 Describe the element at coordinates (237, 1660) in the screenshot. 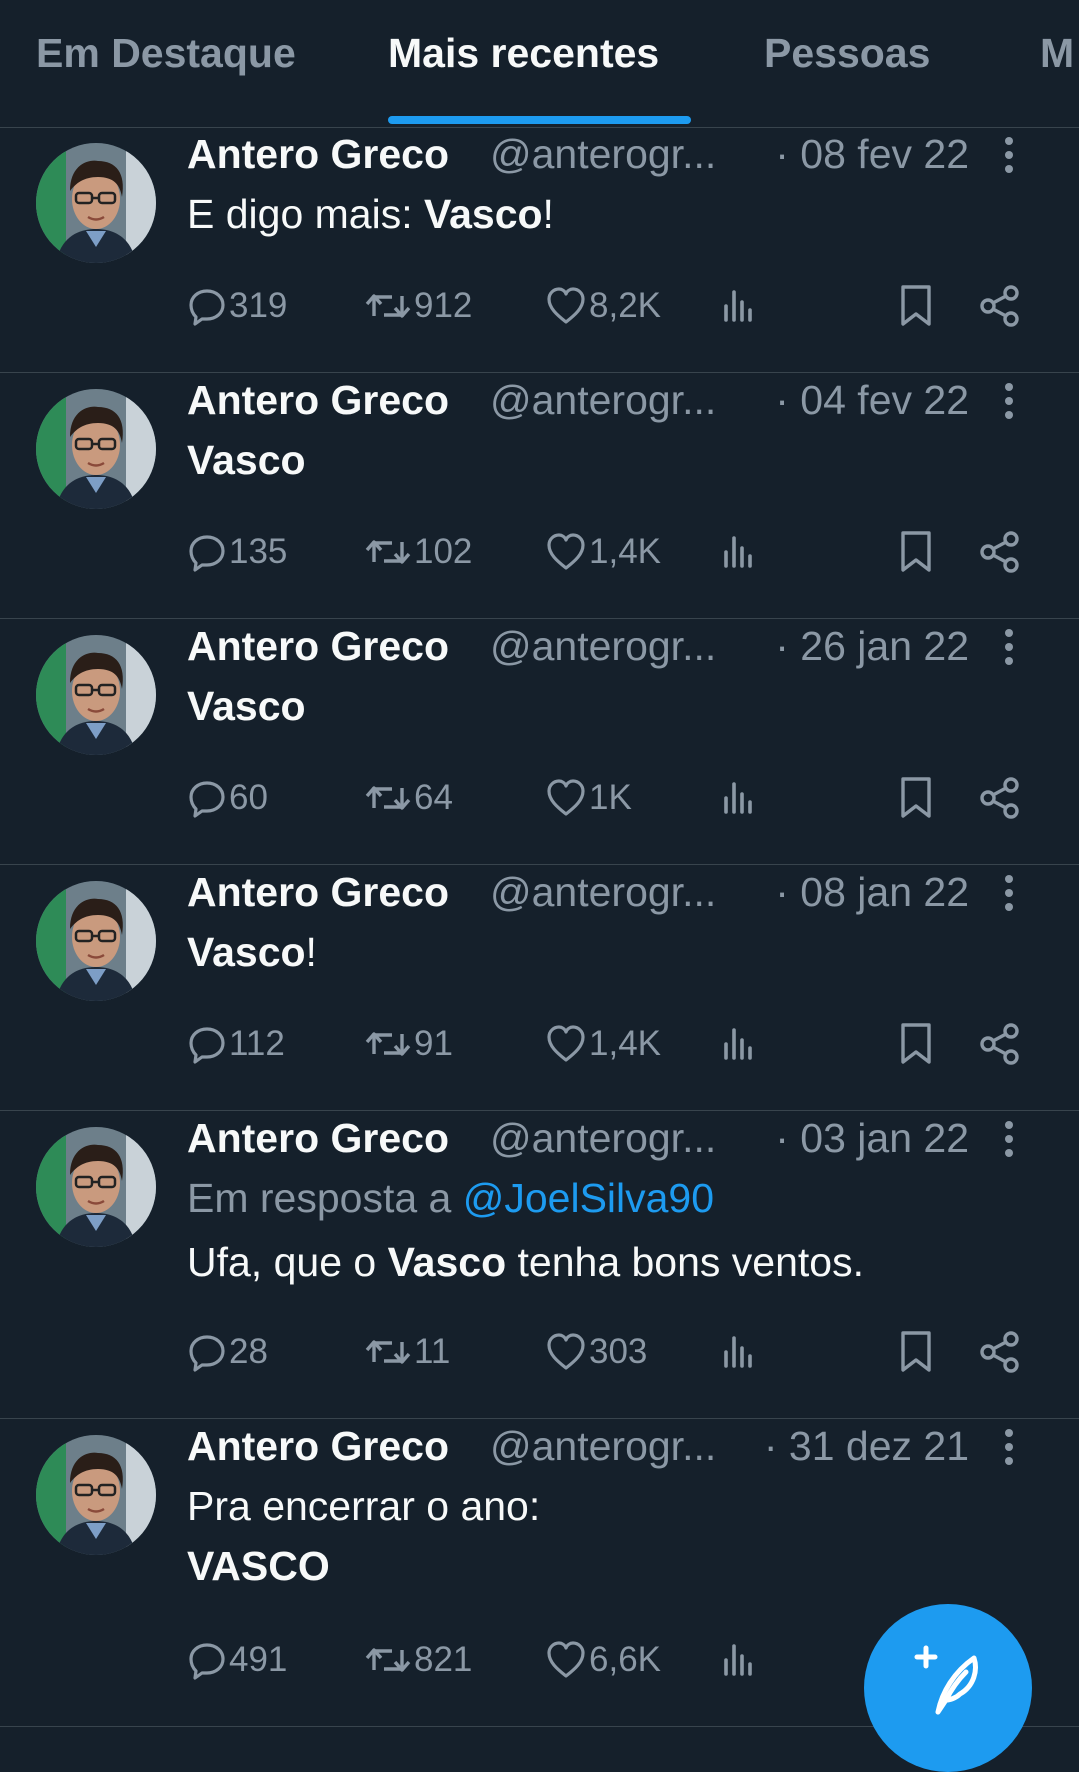

I see `reply-button: 491` at that location.